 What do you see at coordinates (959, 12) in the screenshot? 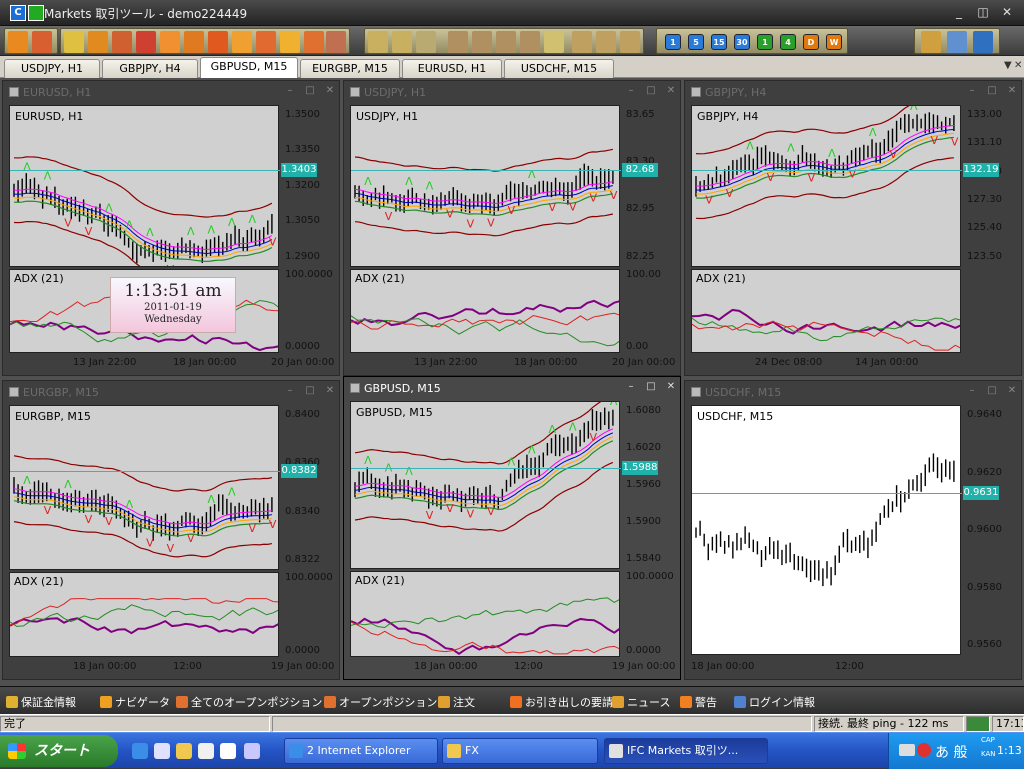
I see `minimize-button: _` at bounding box center [959, 12].